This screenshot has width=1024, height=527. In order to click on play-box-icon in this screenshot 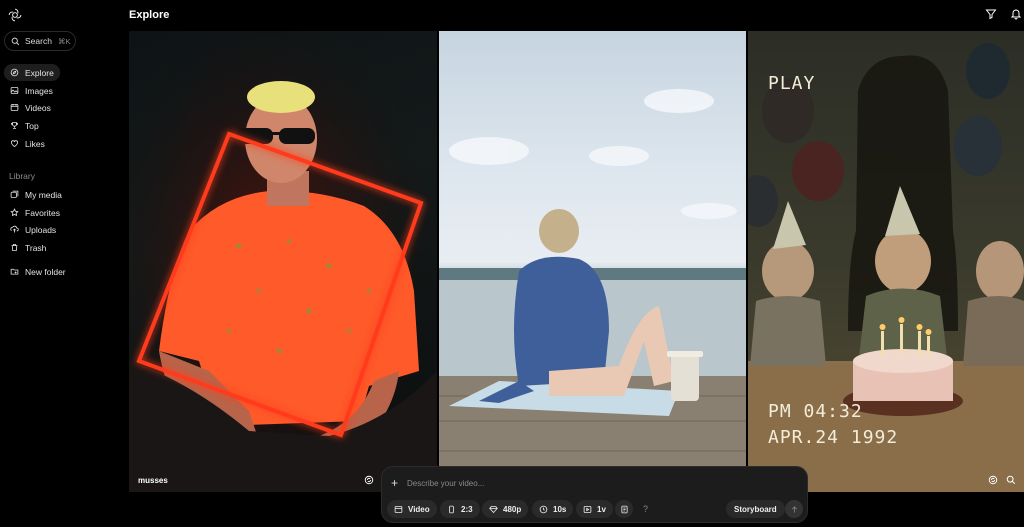, I will do `click(587, 509)`.